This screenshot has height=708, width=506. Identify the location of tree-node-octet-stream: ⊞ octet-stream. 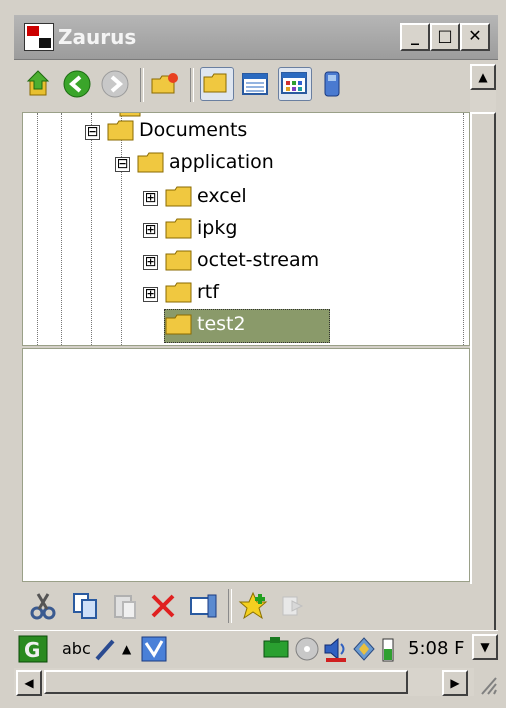
(273, 263).